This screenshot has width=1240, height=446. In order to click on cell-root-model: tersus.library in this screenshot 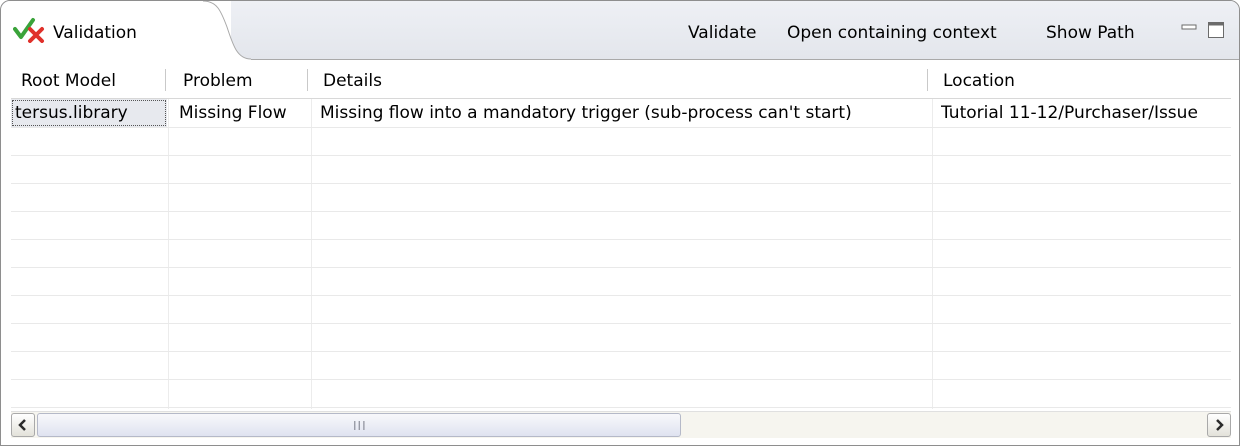, I will do `click(89, 113)`.